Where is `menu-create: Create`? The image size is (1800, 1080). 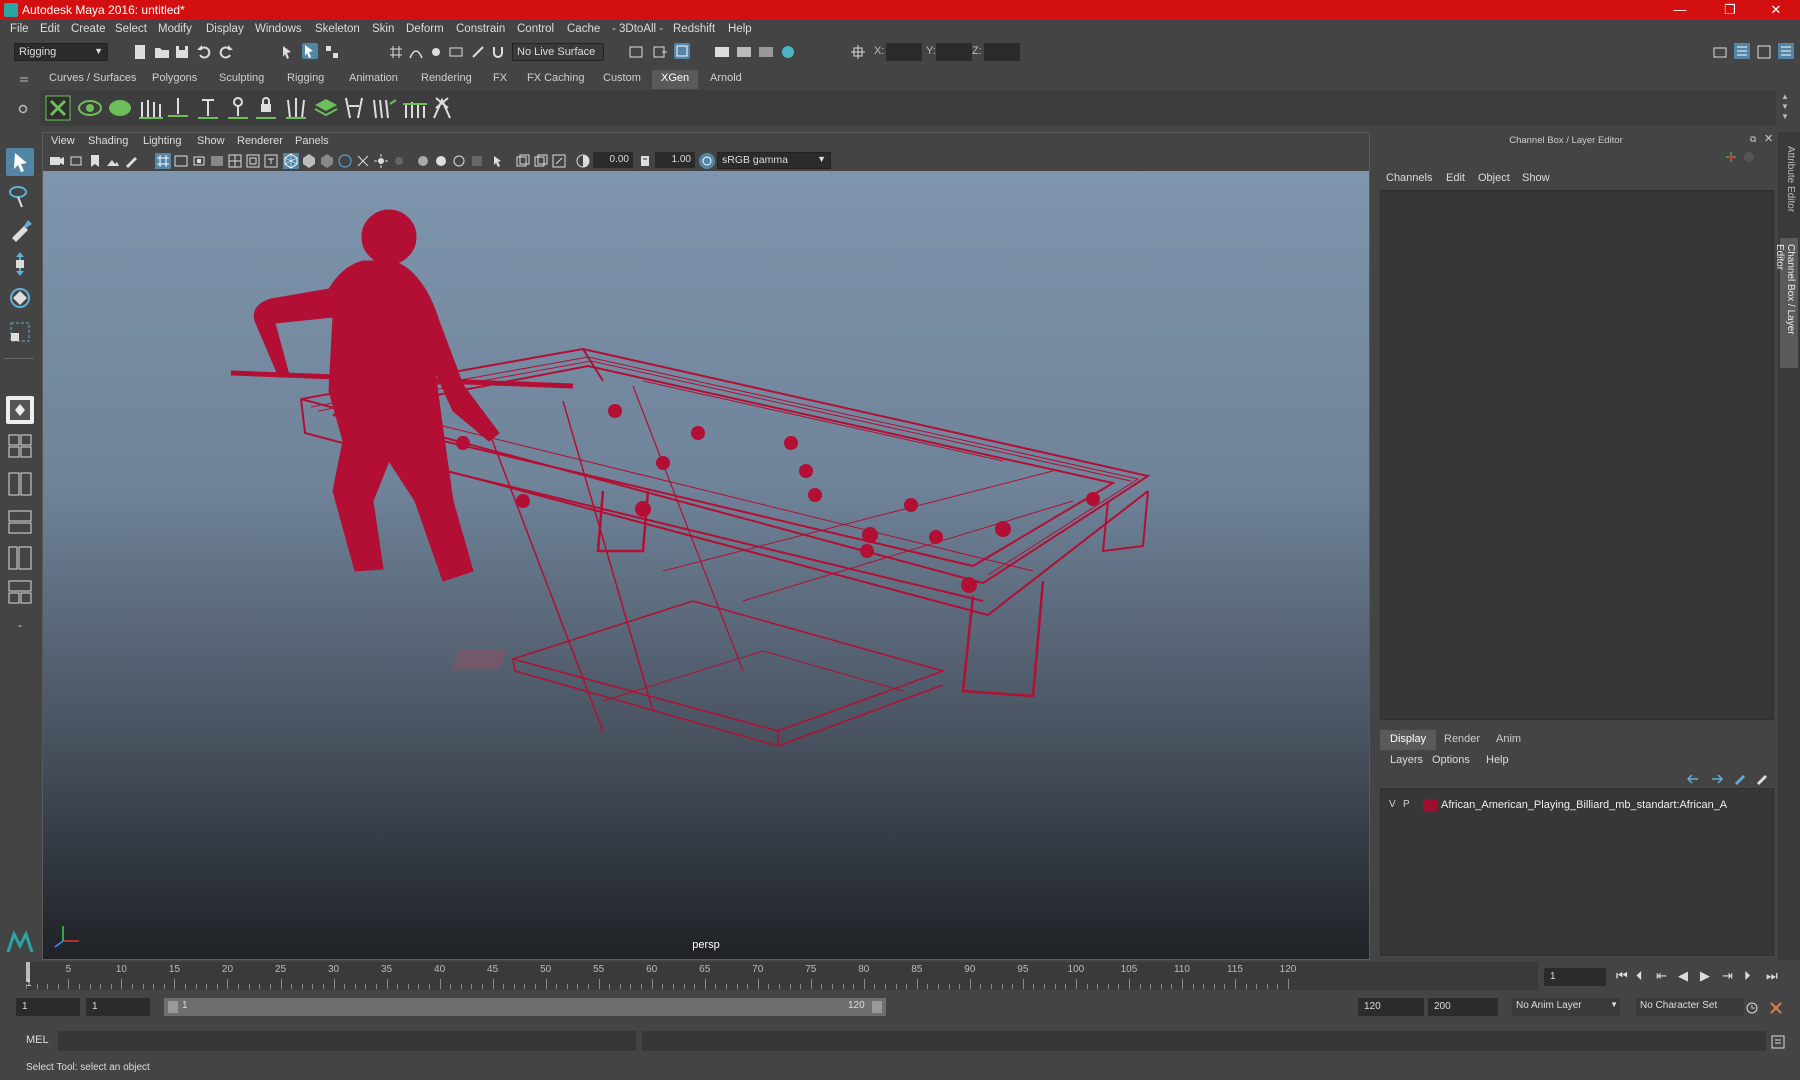 menu-create: Create is located at coordinates (88, 29).